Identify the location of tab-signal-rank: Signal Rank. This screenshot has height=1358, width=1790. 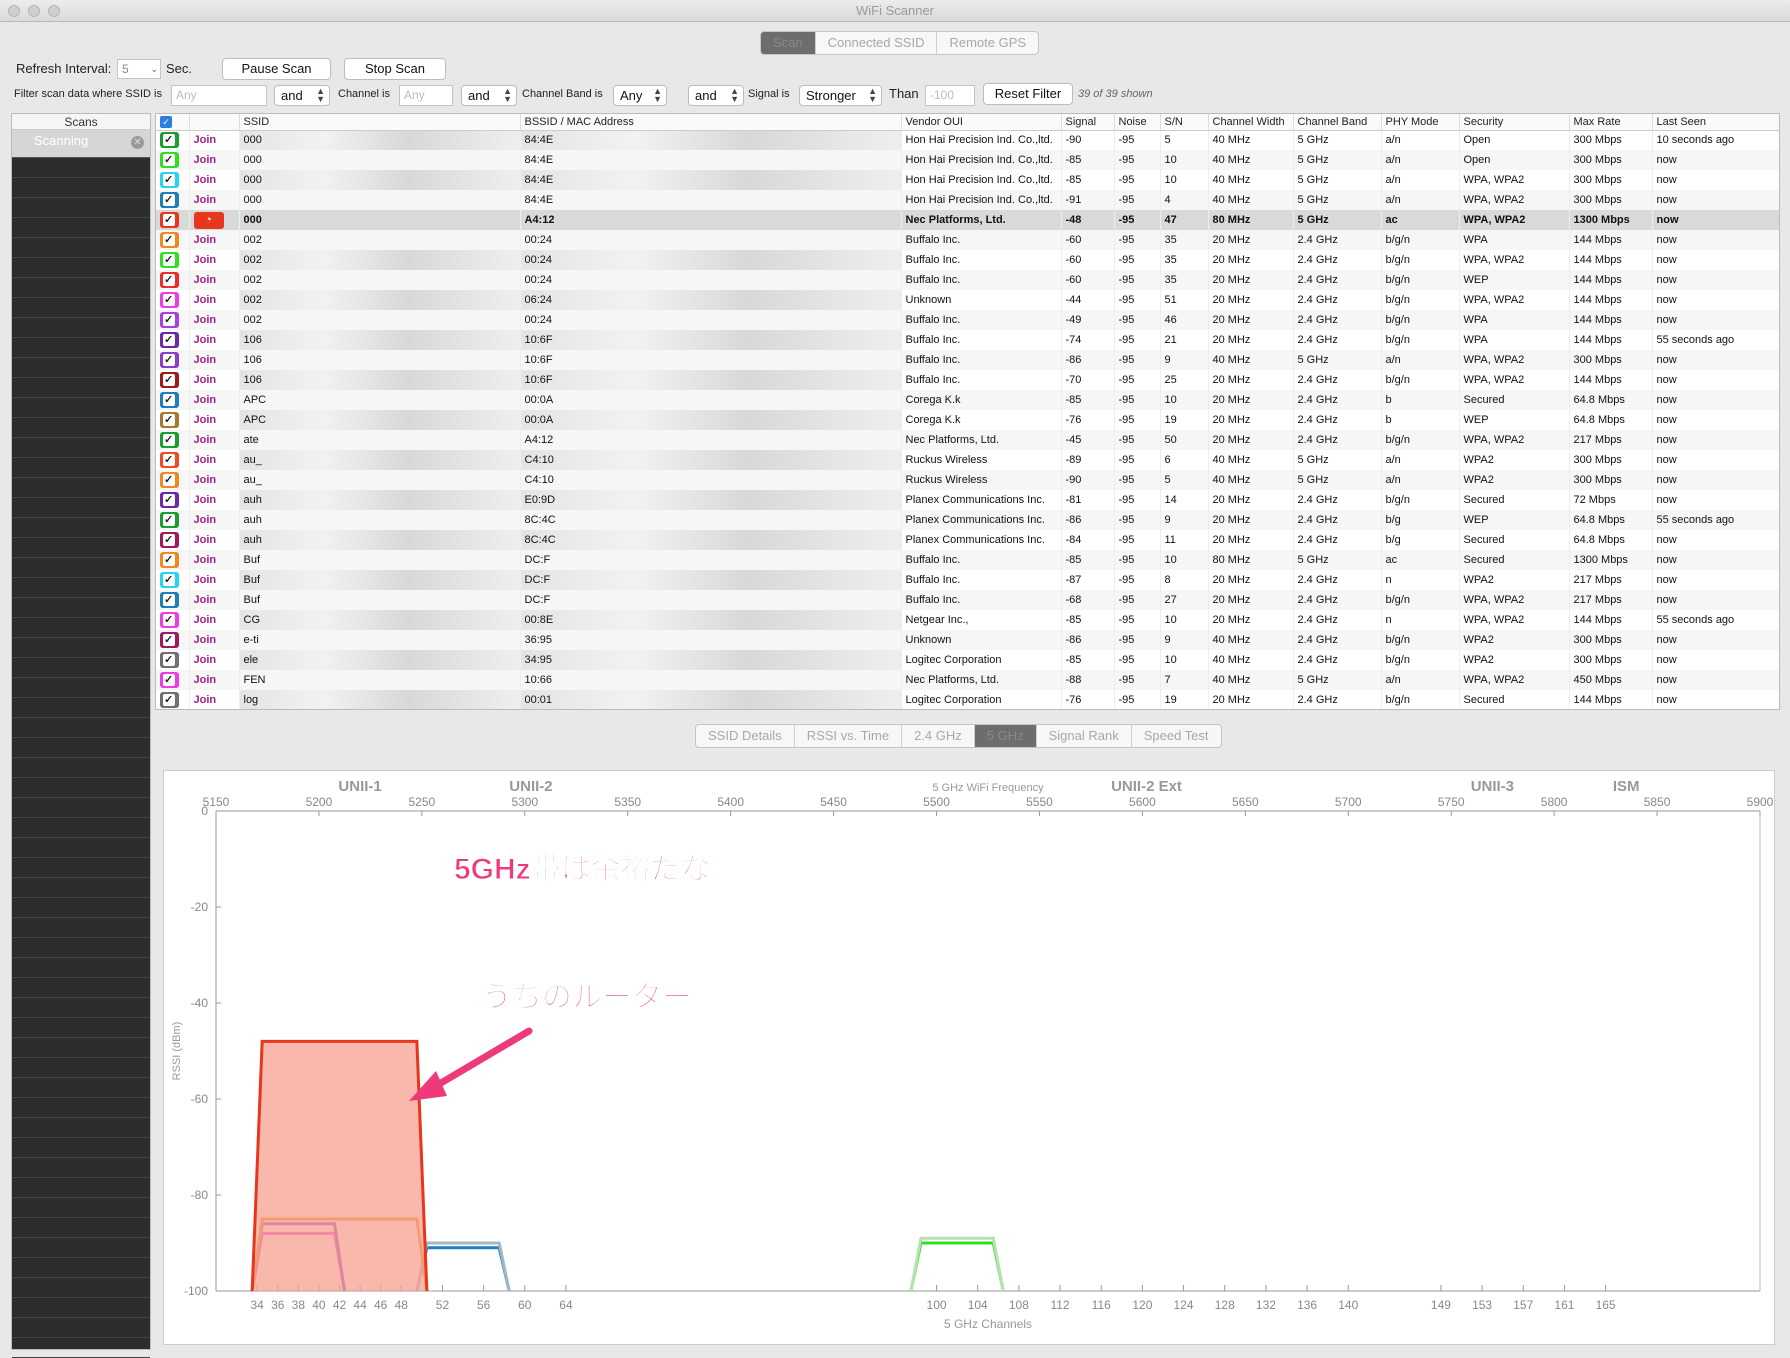
(1084, 736).